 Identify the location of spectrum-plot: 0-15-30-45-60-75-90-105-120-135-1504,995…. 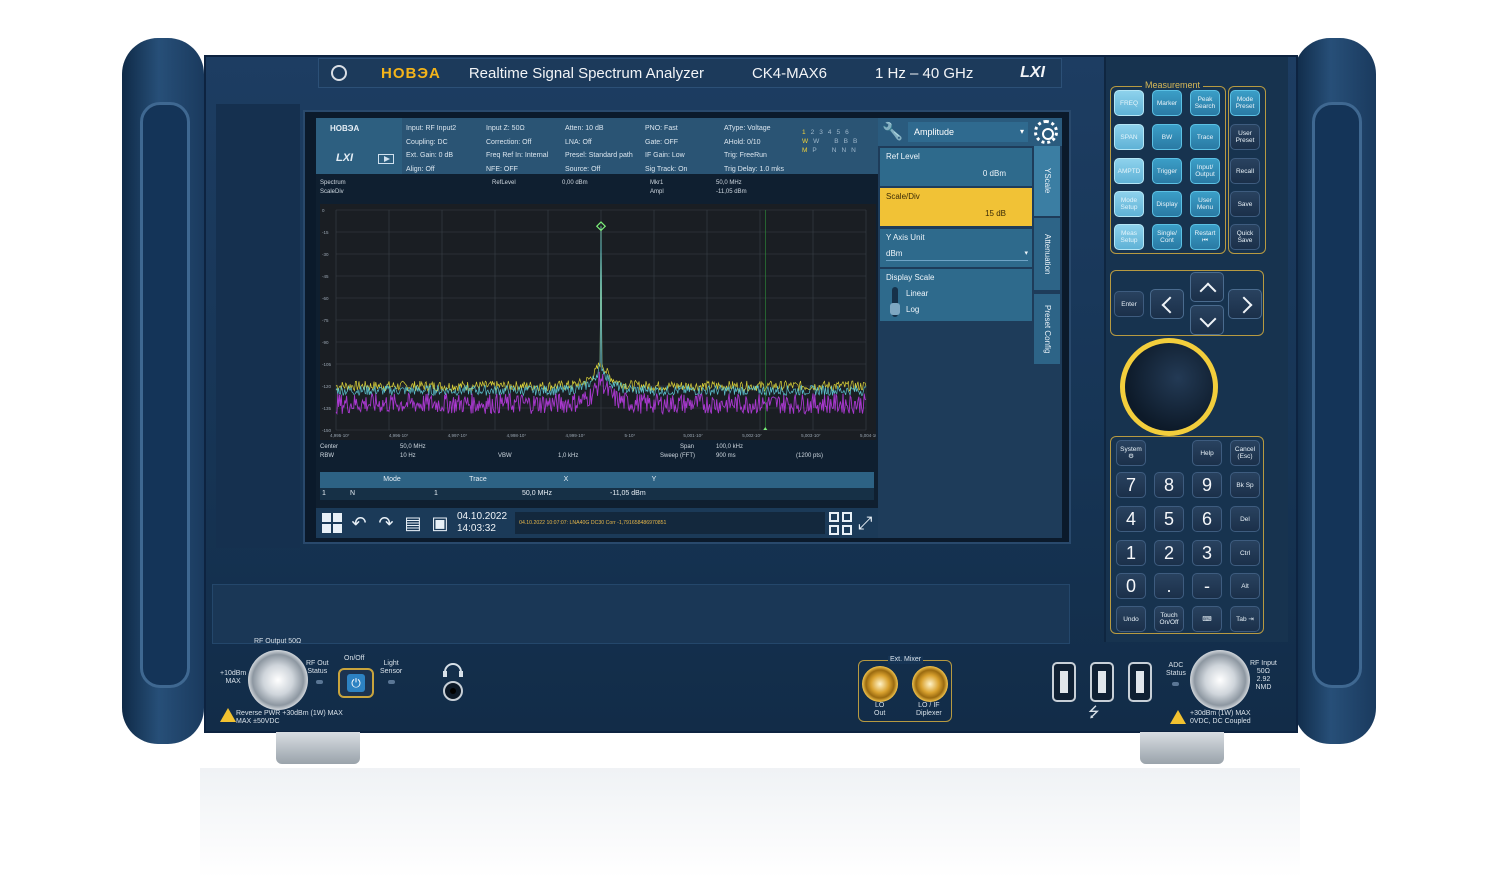
(598, 322).